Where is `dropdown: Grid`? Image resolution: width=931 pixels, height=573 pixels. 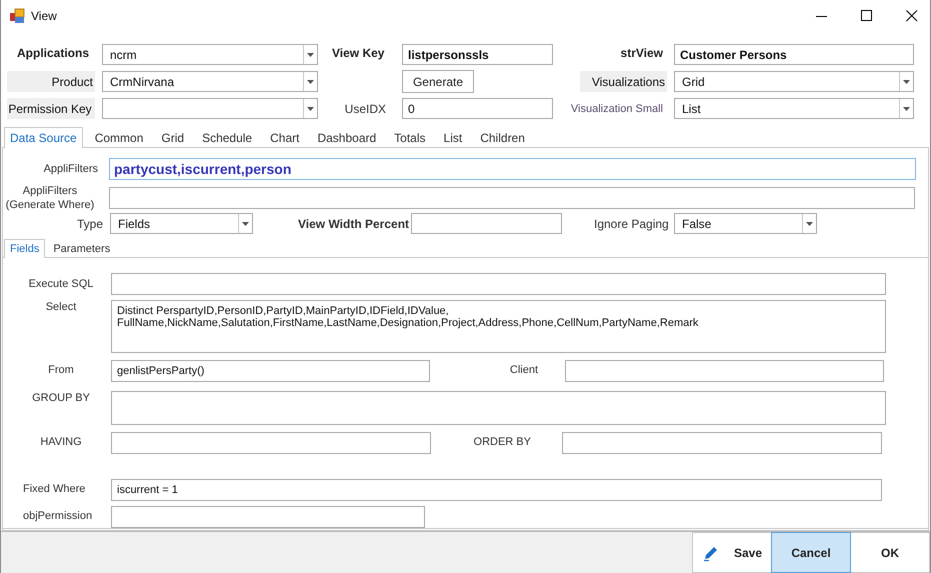 dropdown: Grid is located at coordinates (794, 81).